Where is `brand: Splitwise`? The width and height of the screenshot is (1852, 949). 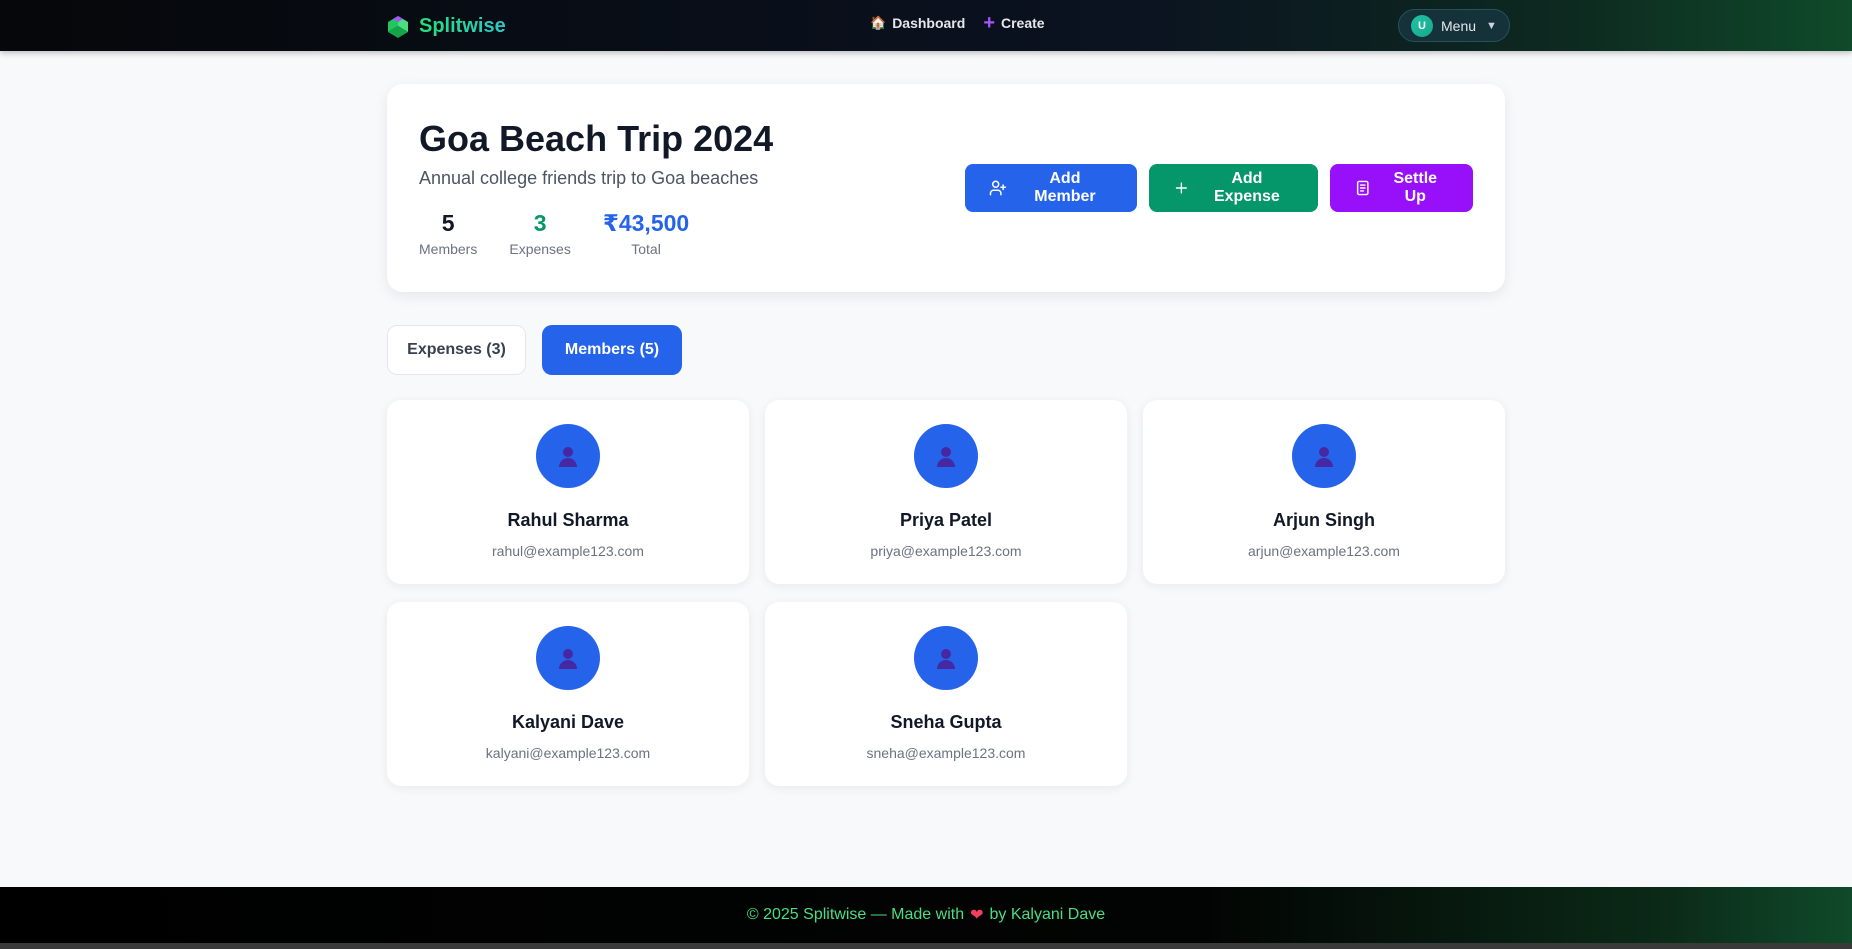
brand: Splitwise is located at coordinates (445, 26).